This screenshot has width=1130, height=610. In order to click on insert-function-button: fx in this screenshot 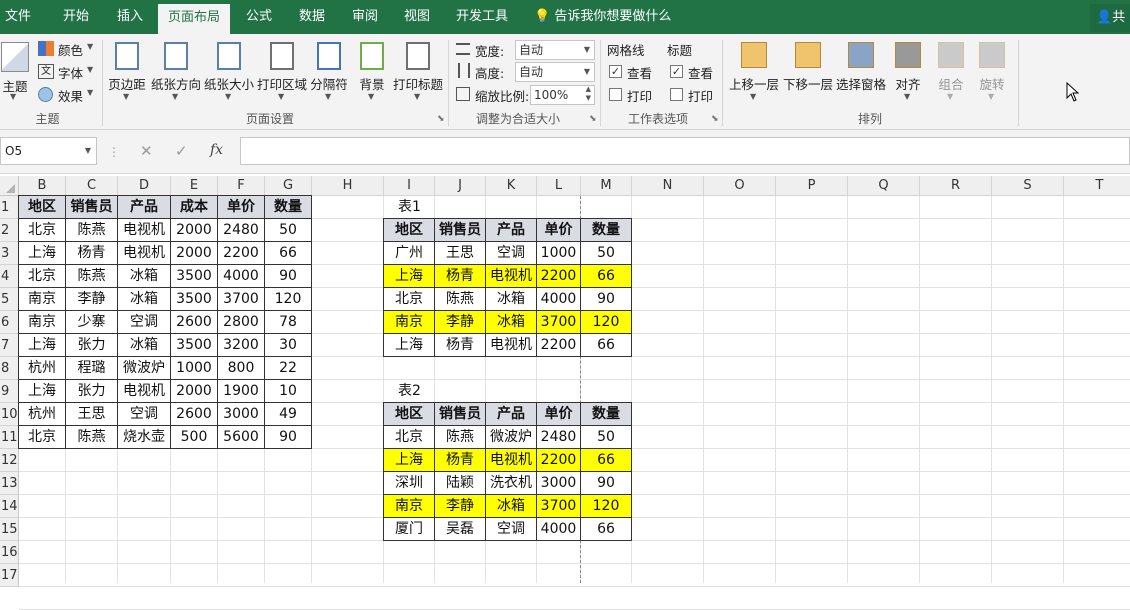, I will do `click(216, 150)`.